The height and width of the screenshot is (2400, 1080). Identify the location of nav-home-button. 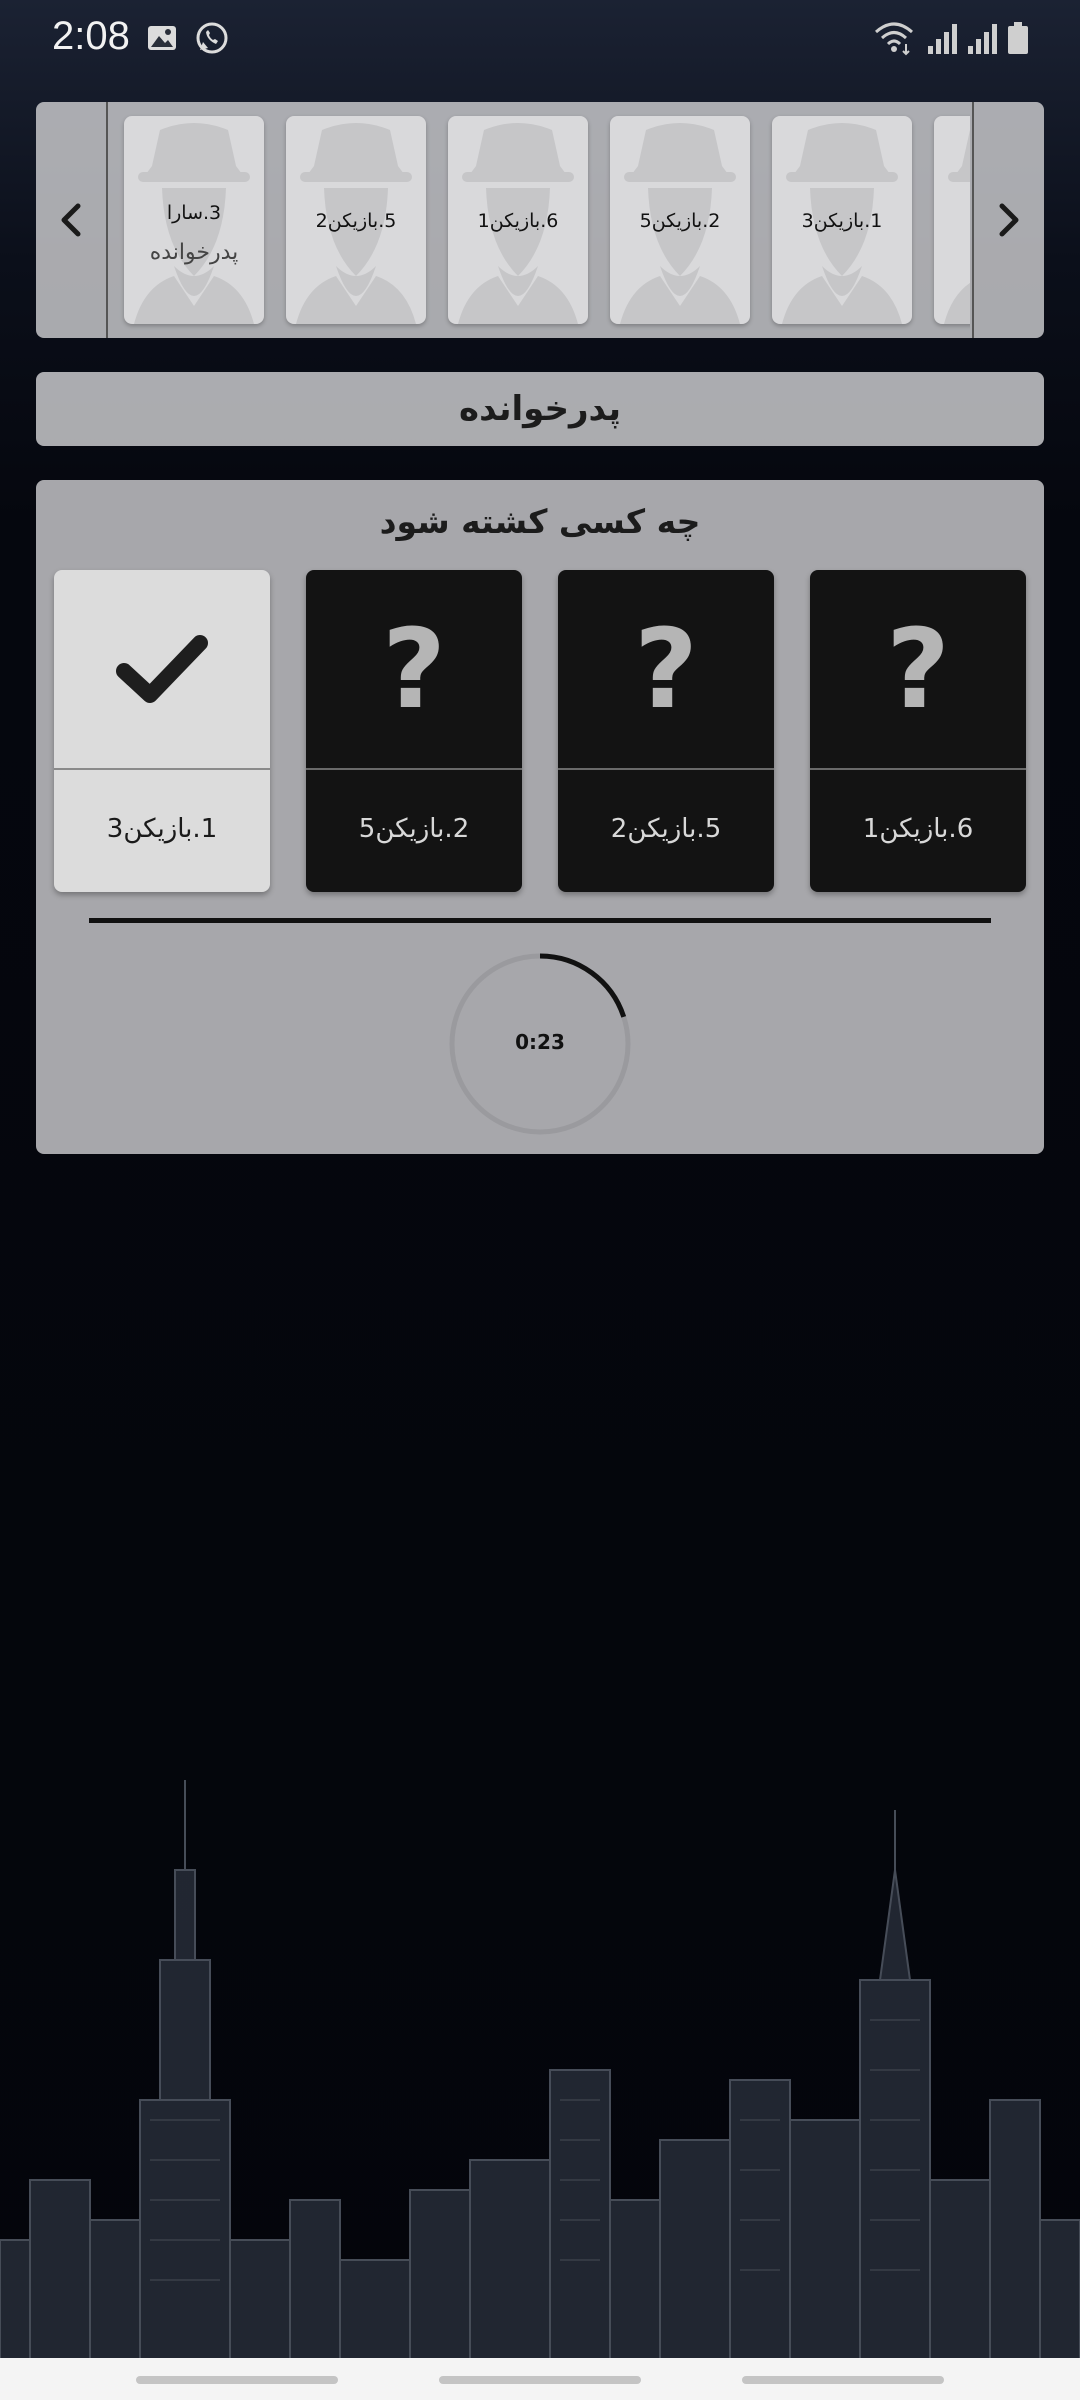
(540, 2380).